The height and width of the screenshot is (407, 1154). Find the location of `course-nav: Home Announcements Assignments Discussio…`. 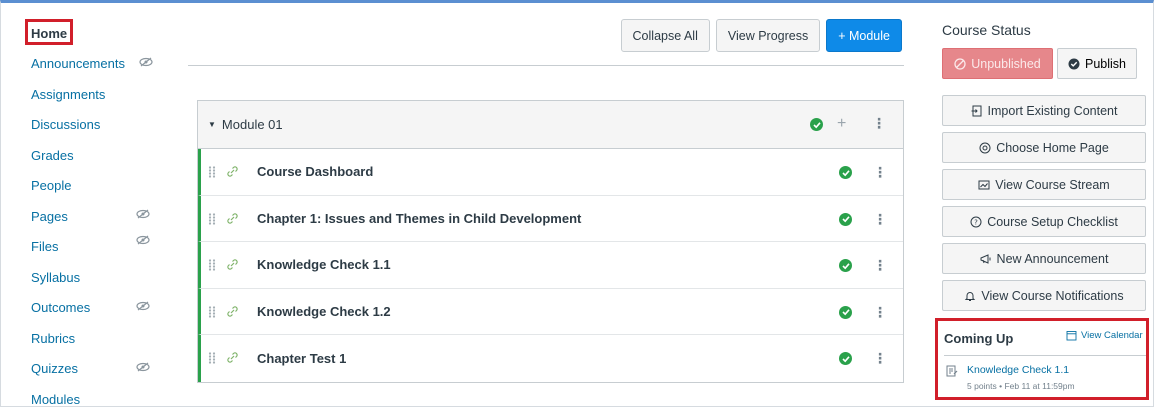

course-nav: Home Announcements Assignments Discussio… is located at coordinates (99, 212).